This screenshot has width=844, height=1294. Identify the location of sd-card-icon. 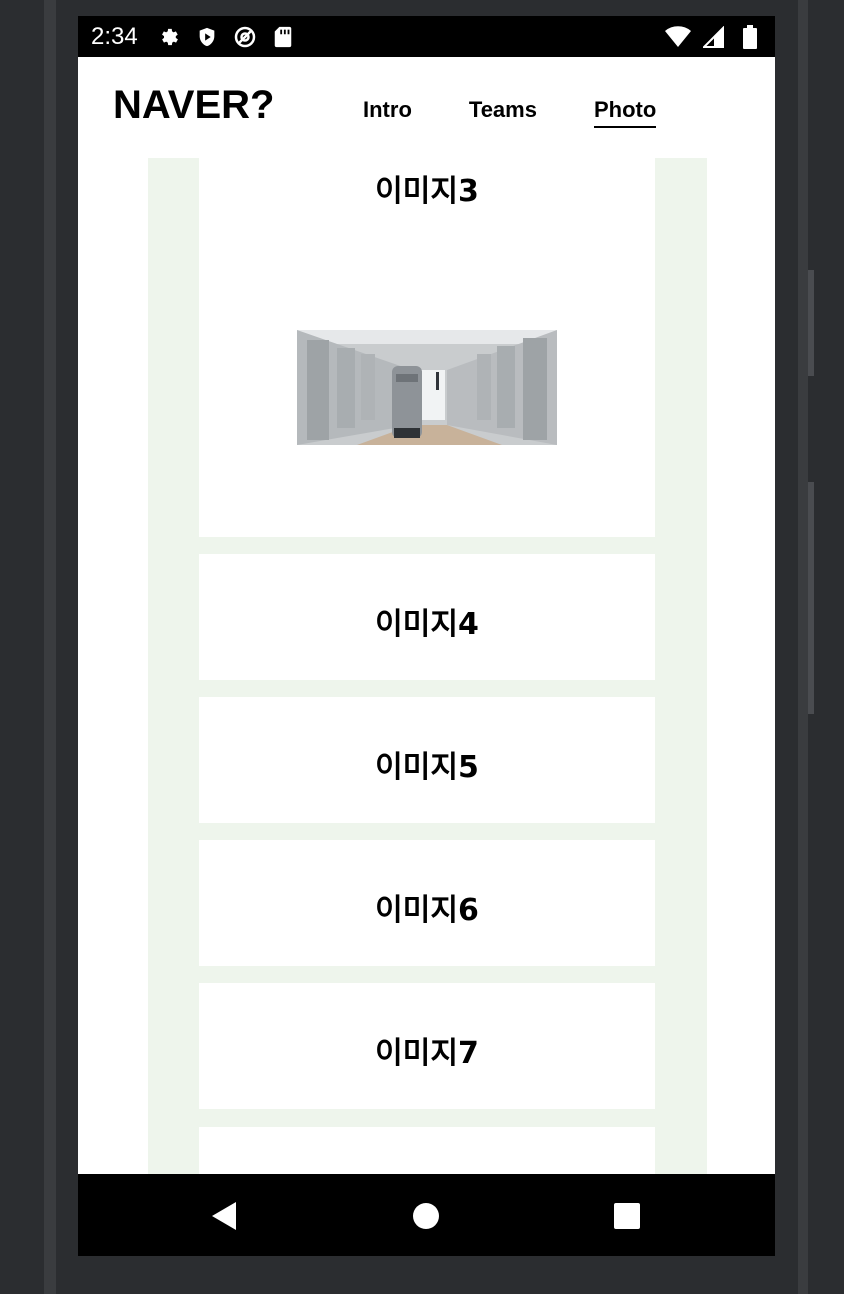
(283, 37).